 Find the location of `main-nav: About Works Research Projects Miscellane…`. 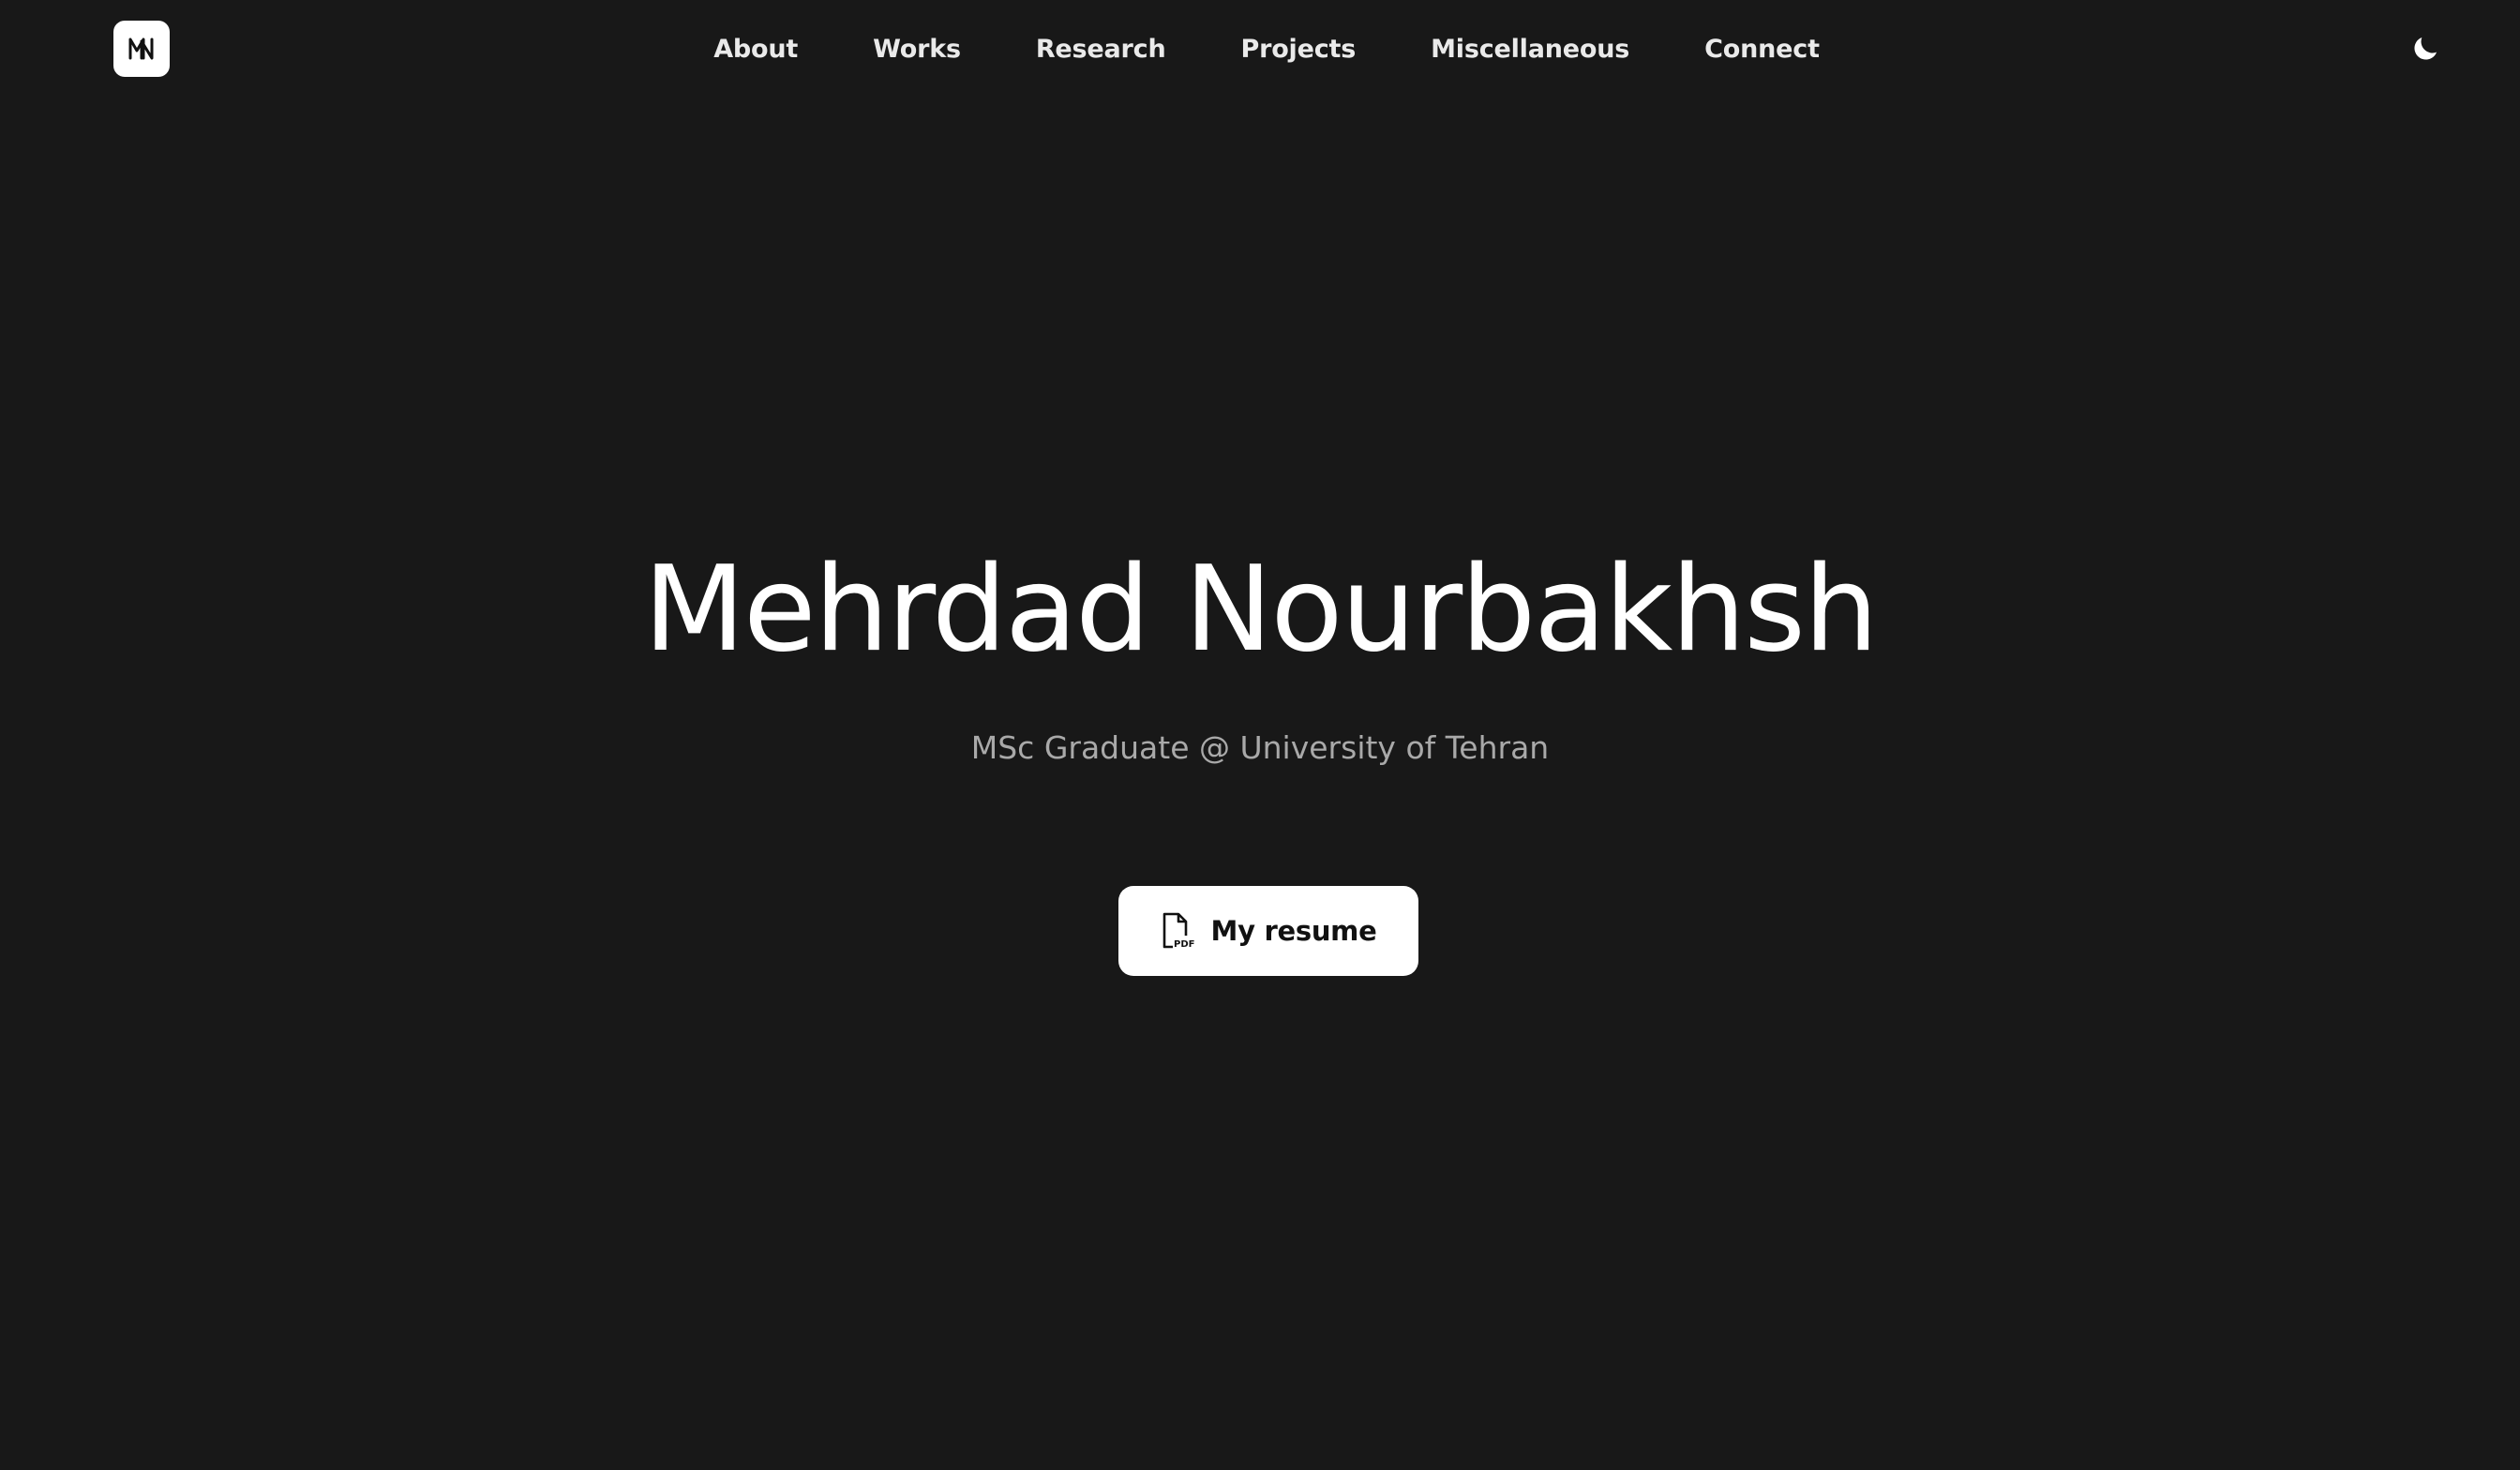

main-nav: About Works Research Projects Miscellane… is located at coordinates (1260, 48).